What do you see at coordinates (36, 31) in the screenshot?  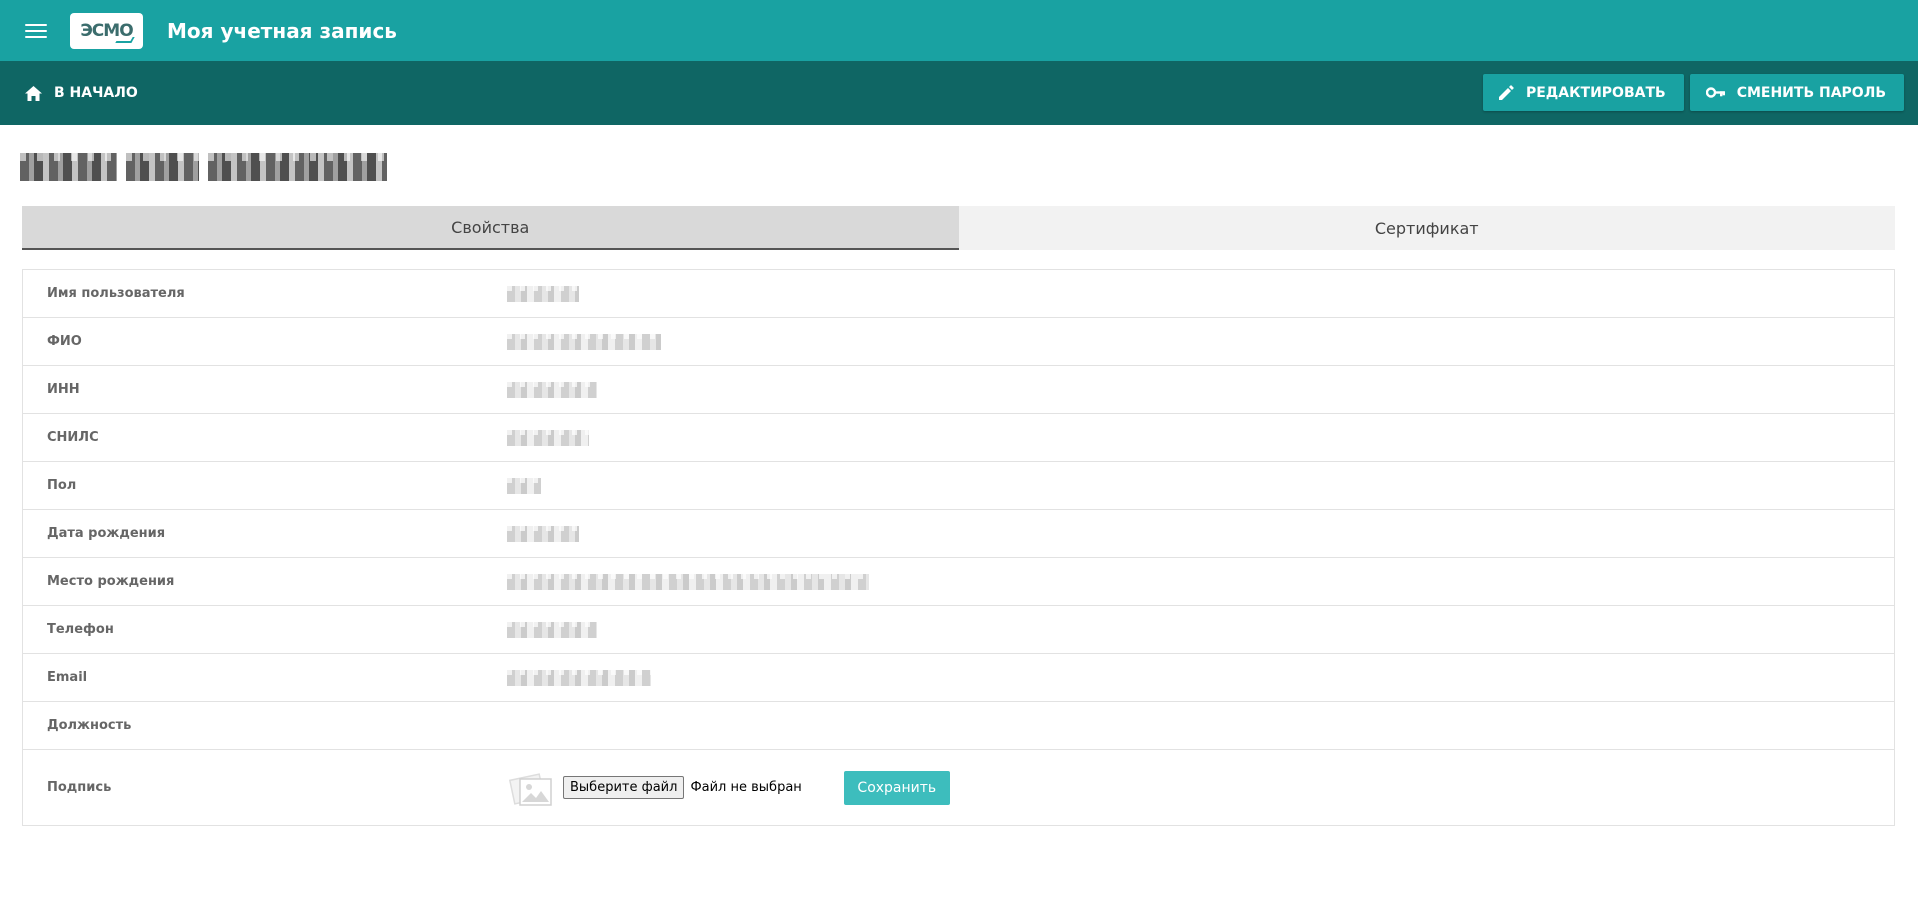 I see `menu-icon` at bounding box center [36, 31].